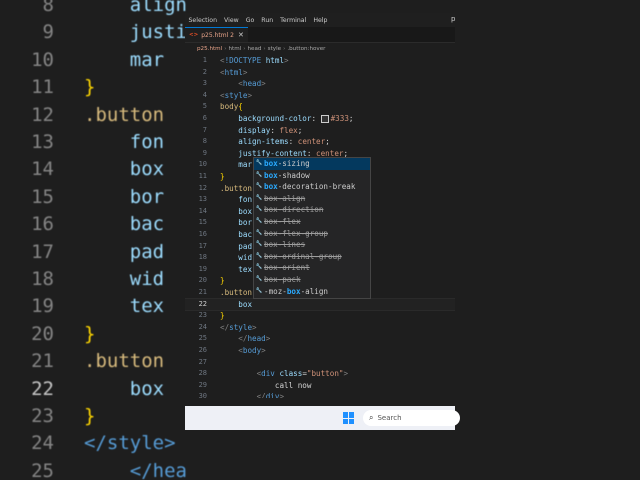  I want to click on code-line: 7 display: flex;, so click(320, 131).